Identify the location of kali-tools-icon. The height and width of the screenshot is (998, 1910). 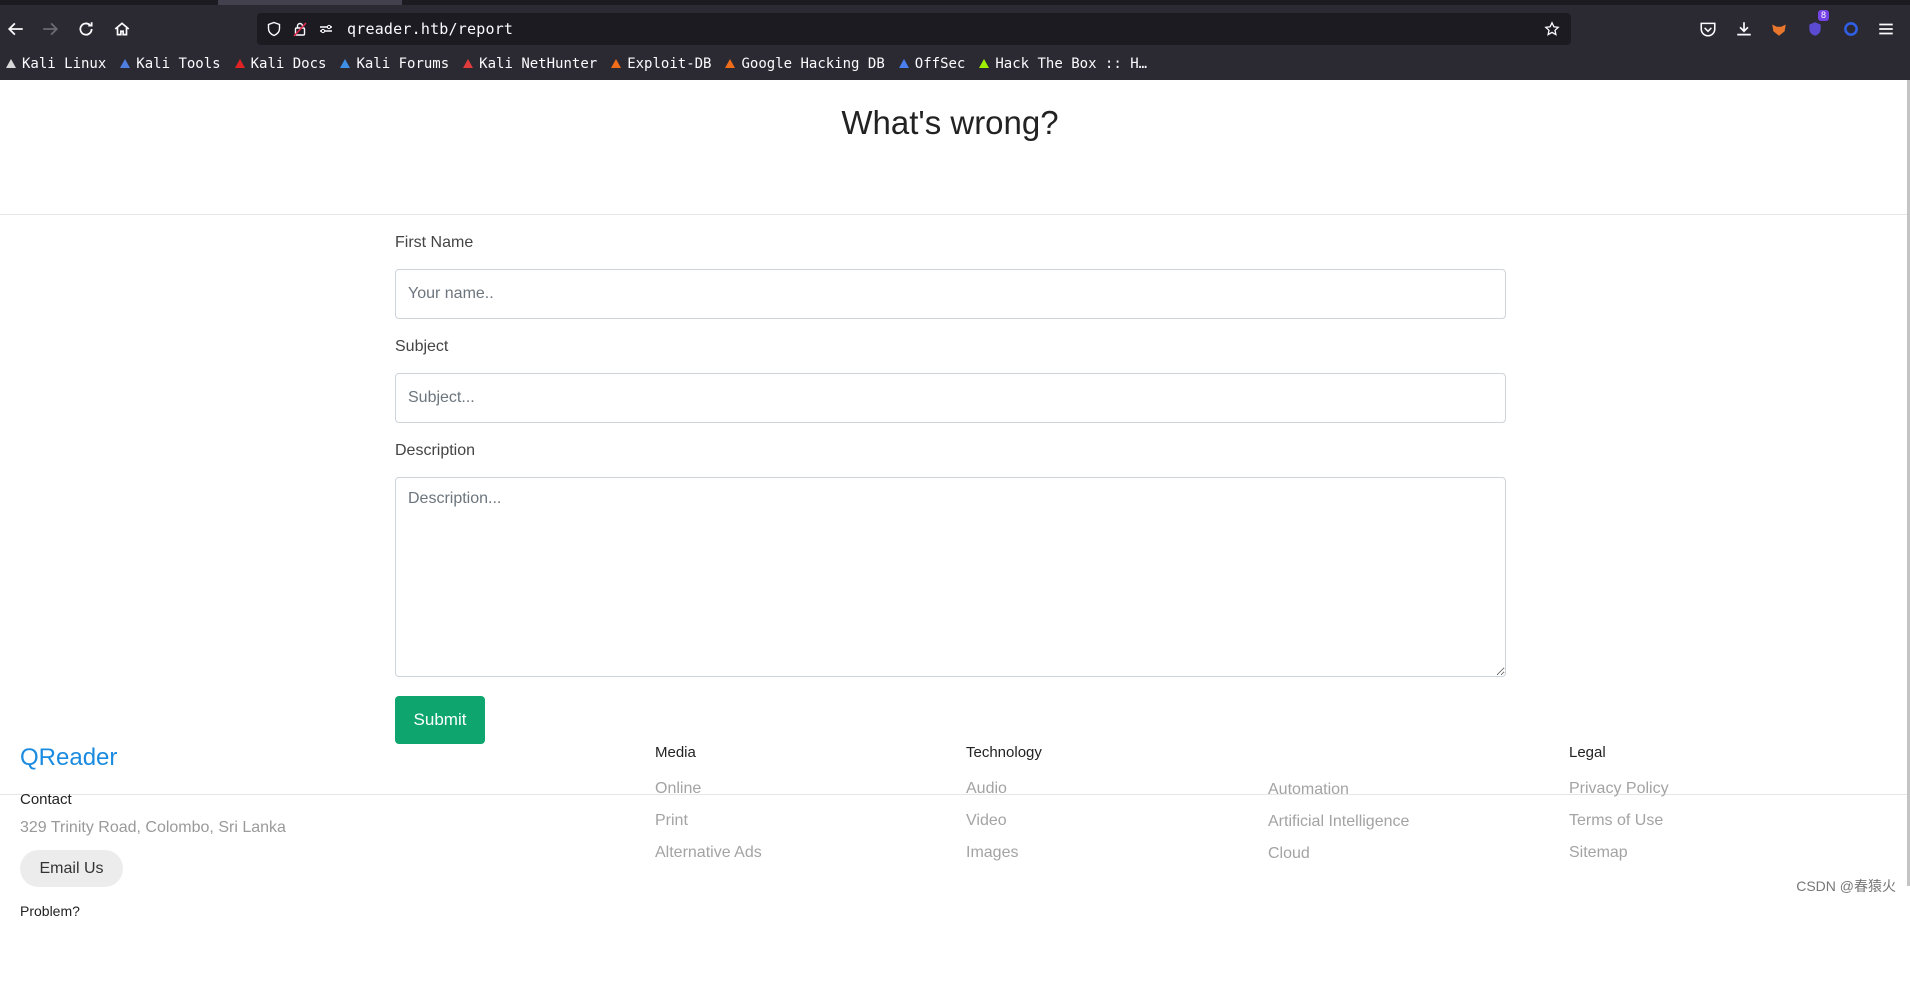
(125, 64).